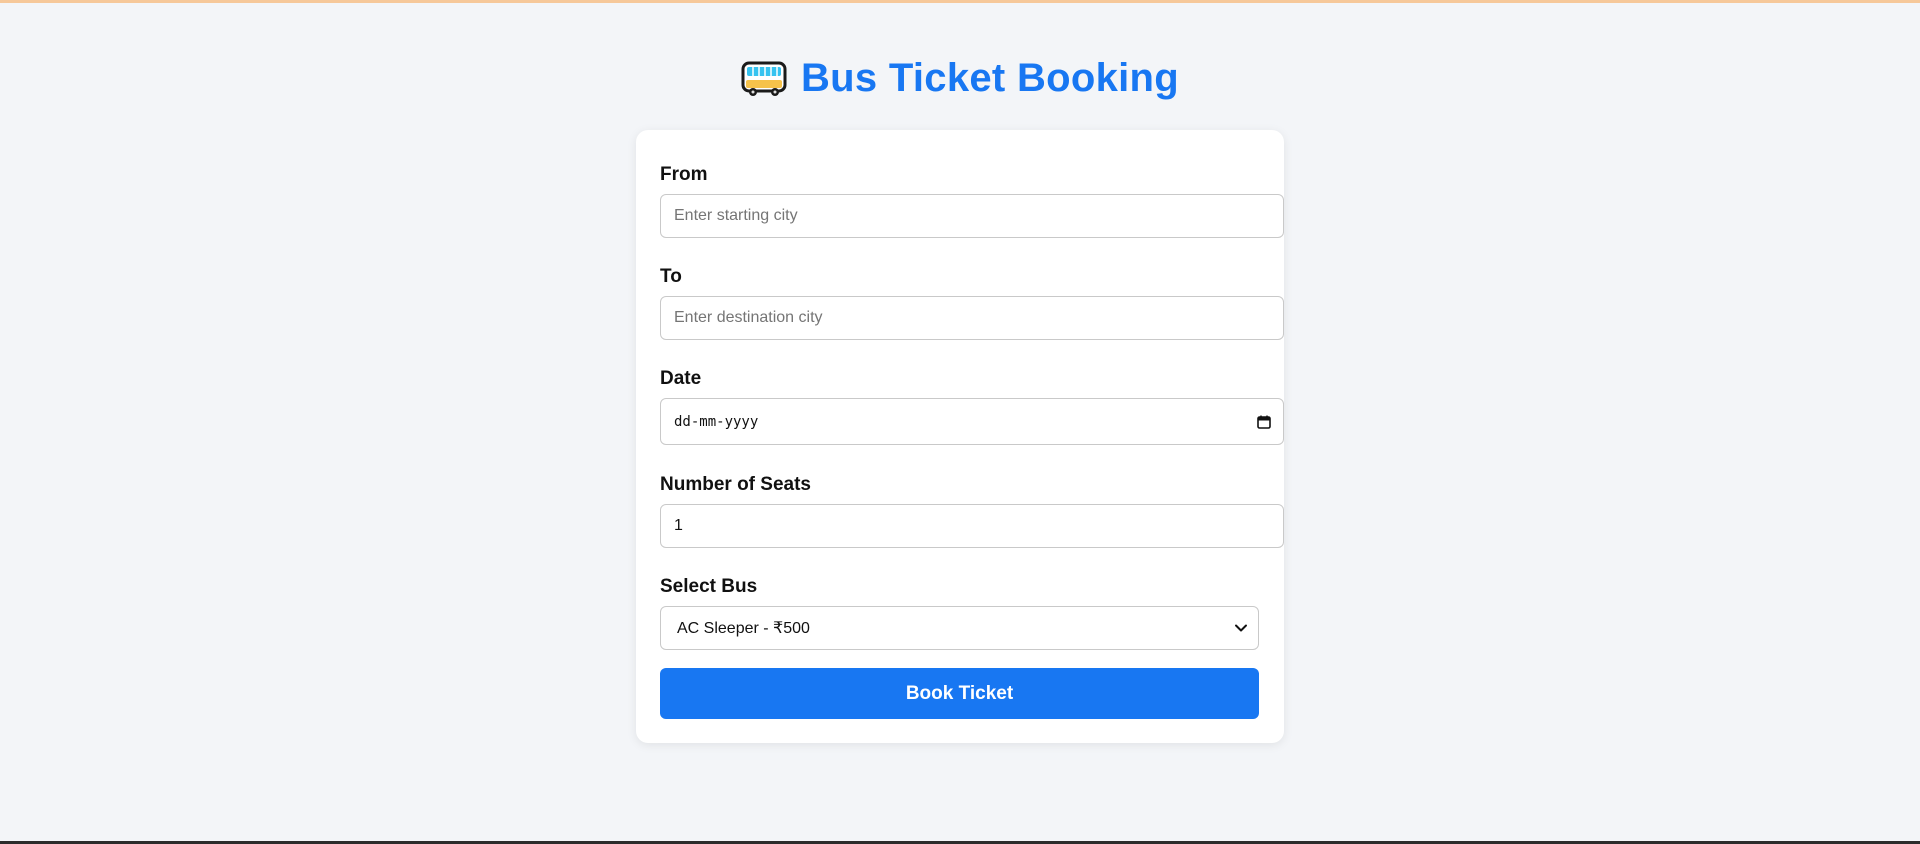 This screenshot has width=1920, height=844. Describe the element at coordinates (972, 216) in the screenshot. I see `from-input: Enter starting city` at that location.